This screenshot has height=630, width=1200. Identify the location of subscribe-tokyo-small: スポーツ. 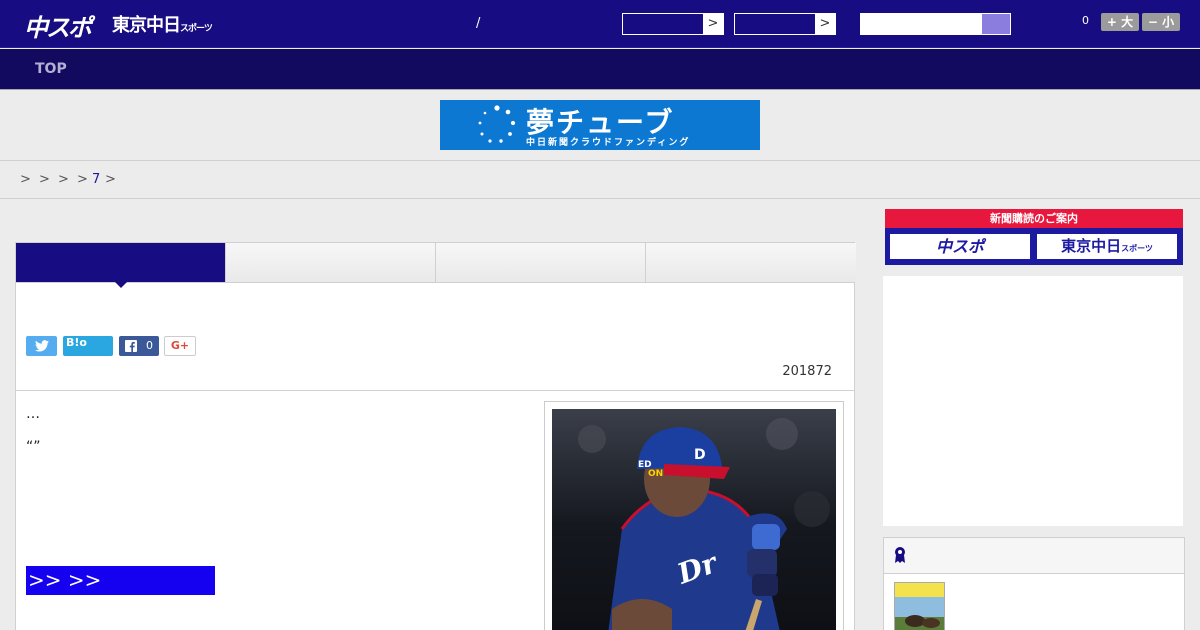
(1137, 248).